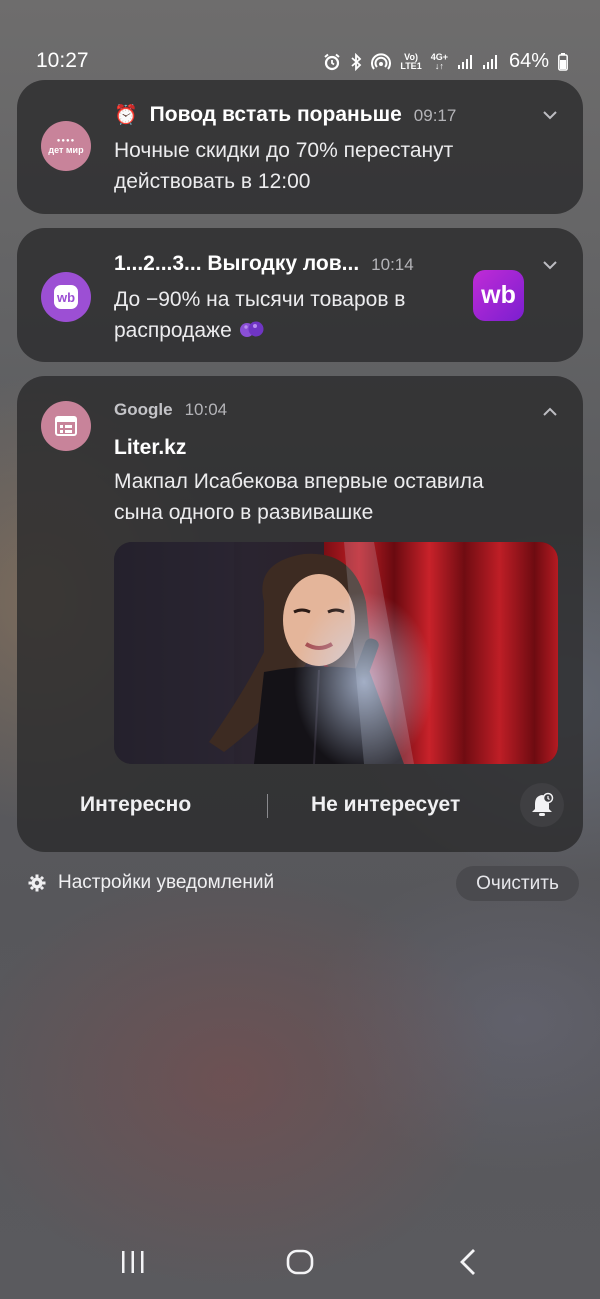  Describe the element at coordinates (206, 409) in the screenshot. I see `notification-time: 10:04` at that location.